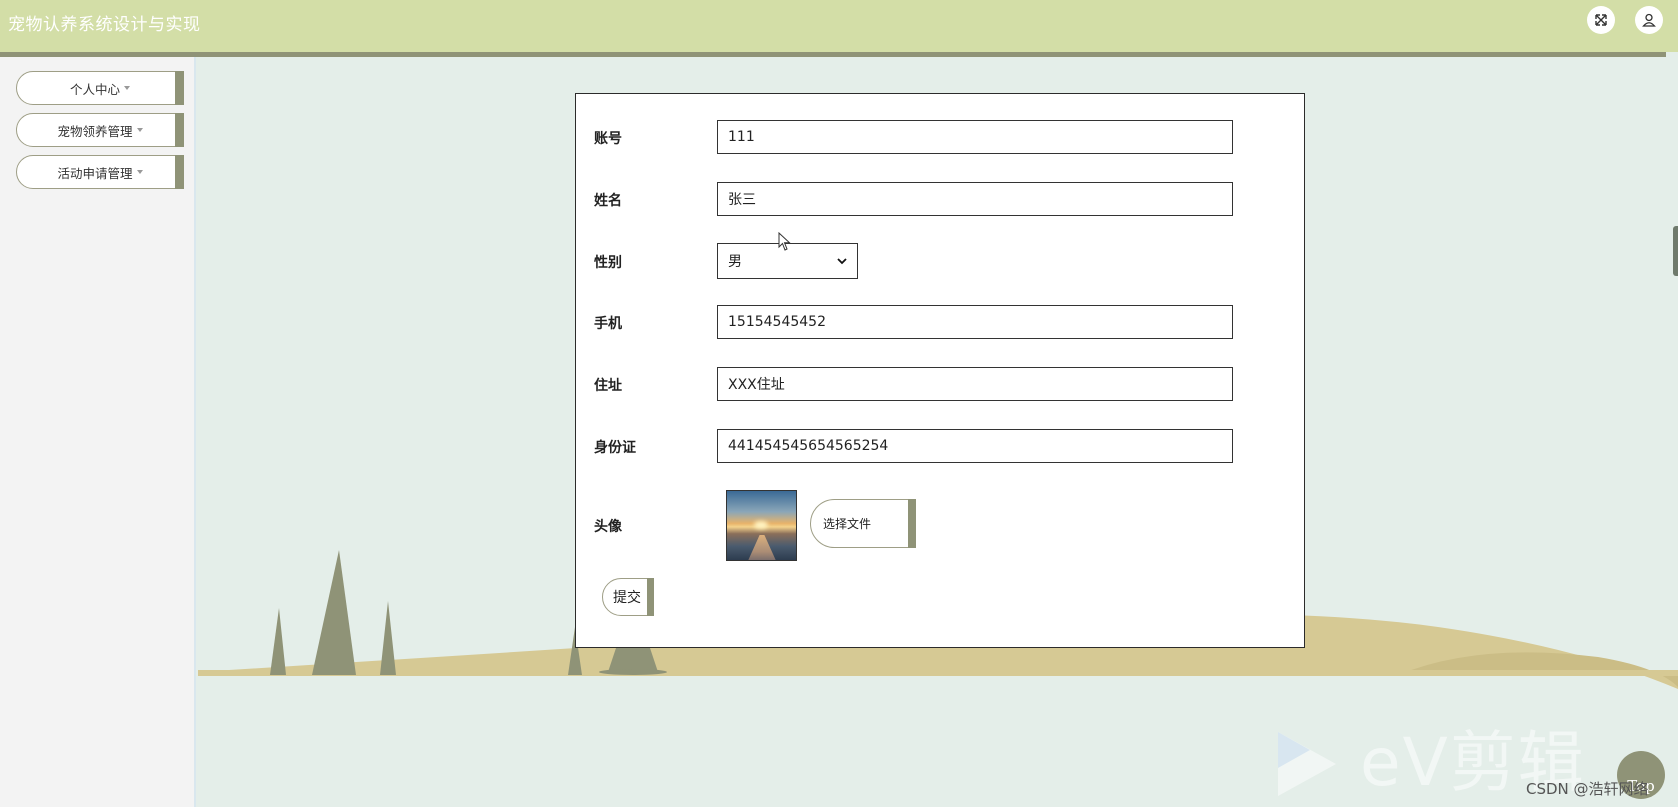 This screenshot has width=1678, height=807. Describe the element at coordinates (95, 173) in the screenshot. I see `sidebar-item-label: 活动申请管理` at that location.